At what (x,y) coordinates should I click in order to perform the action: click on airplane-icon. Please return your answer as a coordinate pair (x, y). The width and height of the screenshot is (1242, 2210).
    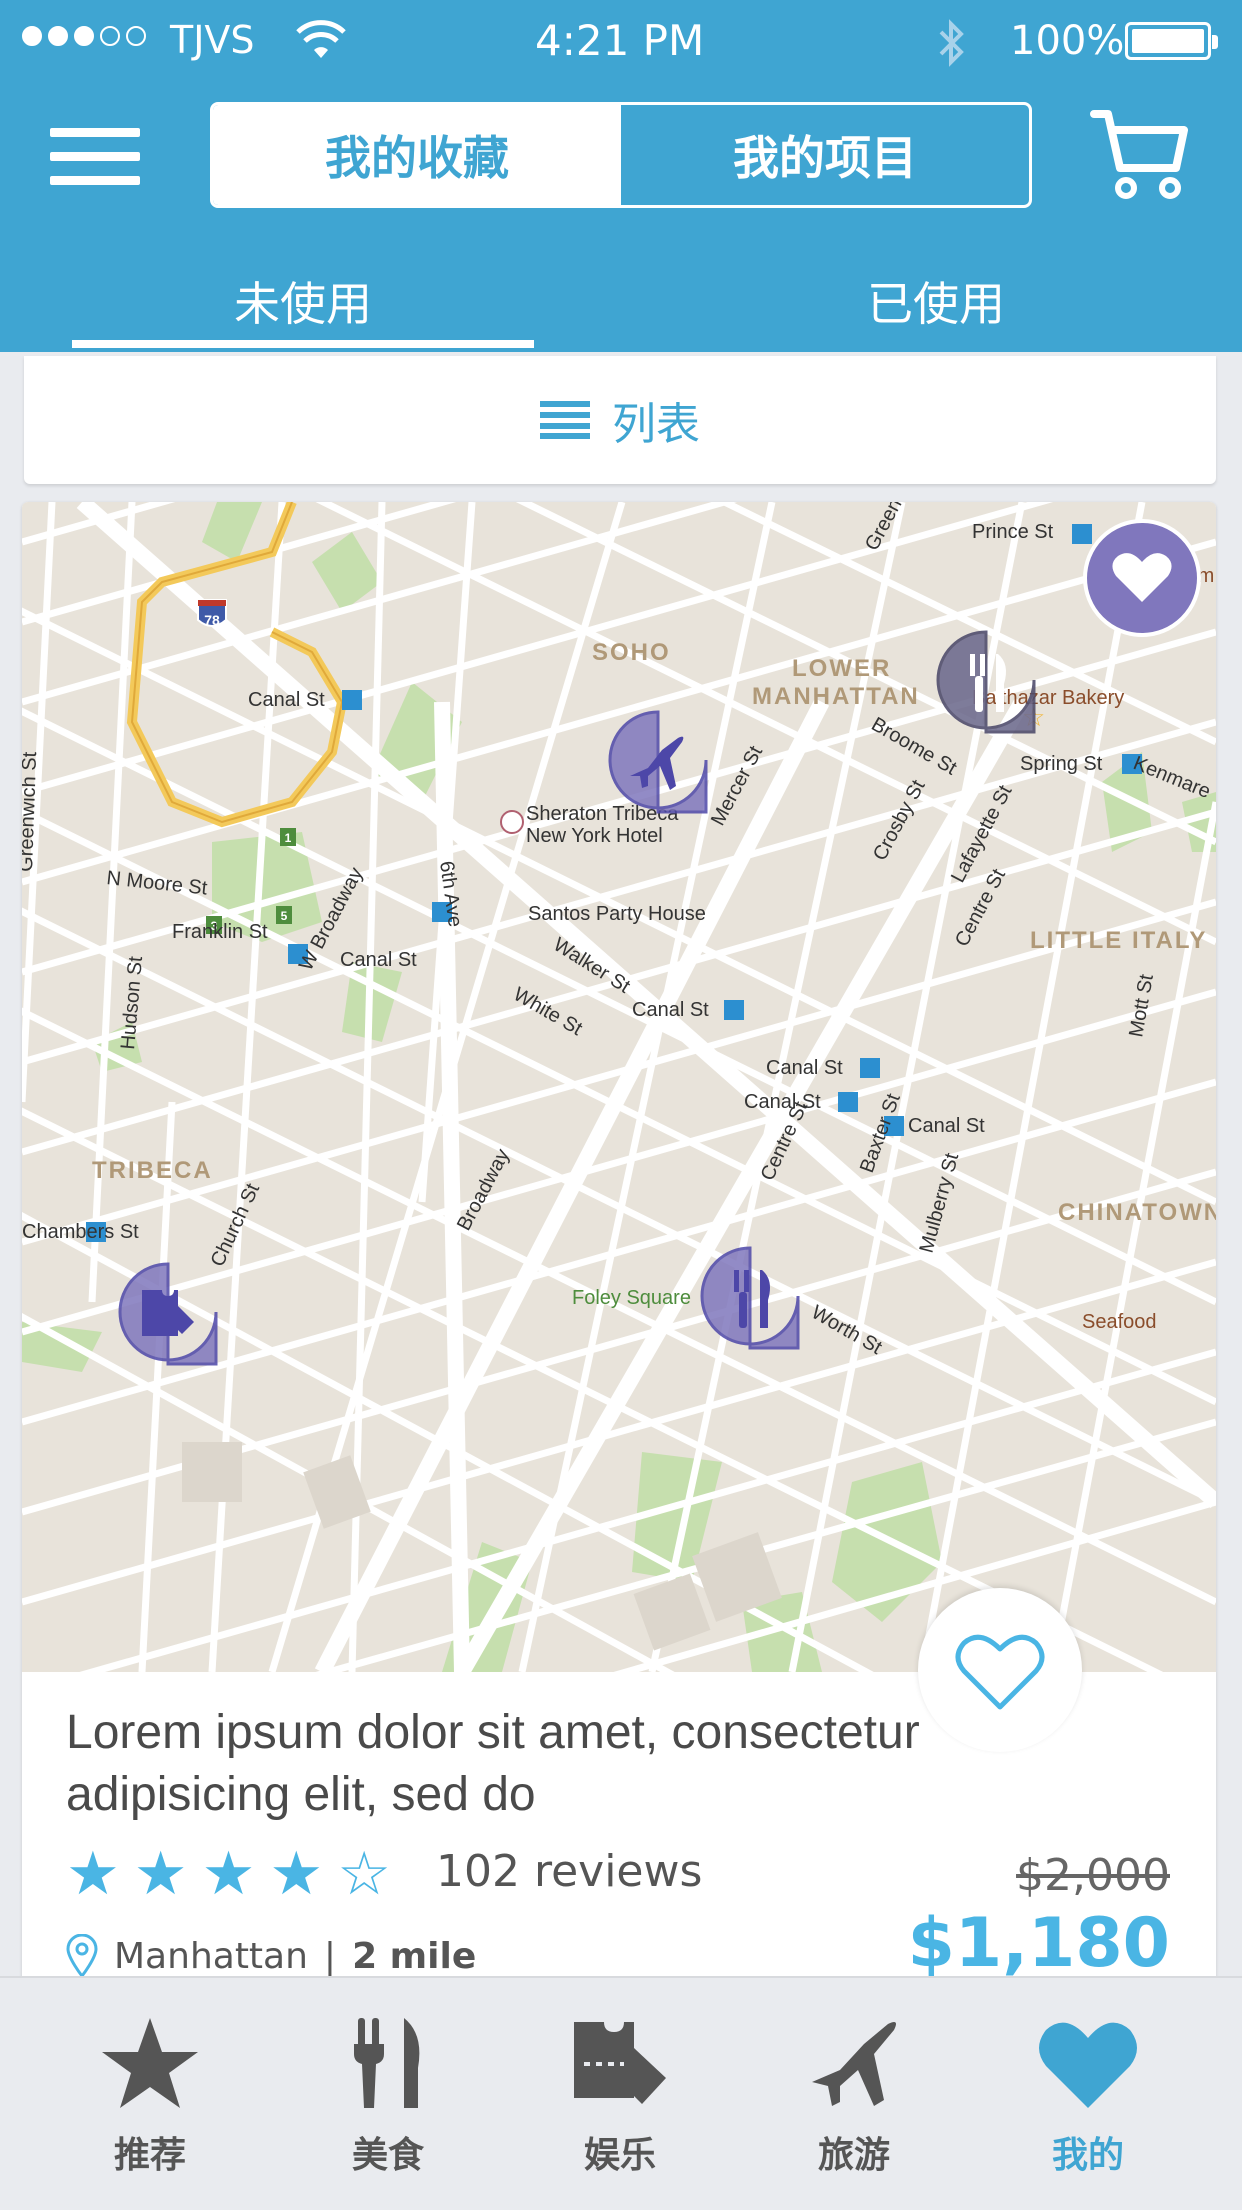
    Looking at the image, I should click on (854, 2064).